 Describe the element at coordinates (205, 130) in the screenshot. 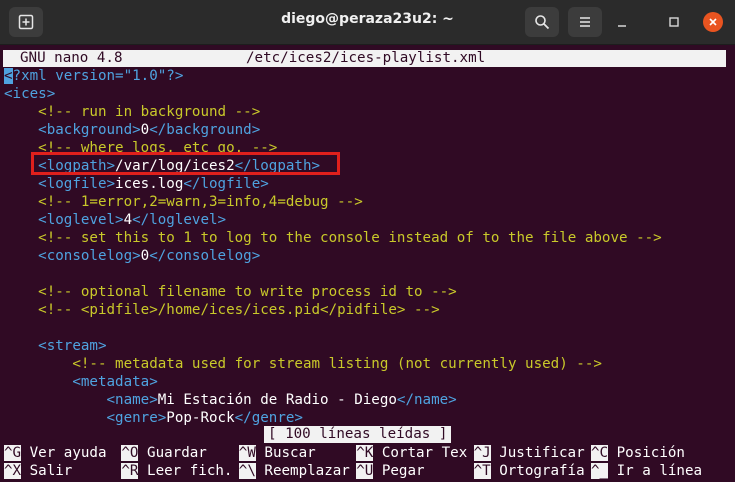

I see `syntax-token: </background>` at that location.